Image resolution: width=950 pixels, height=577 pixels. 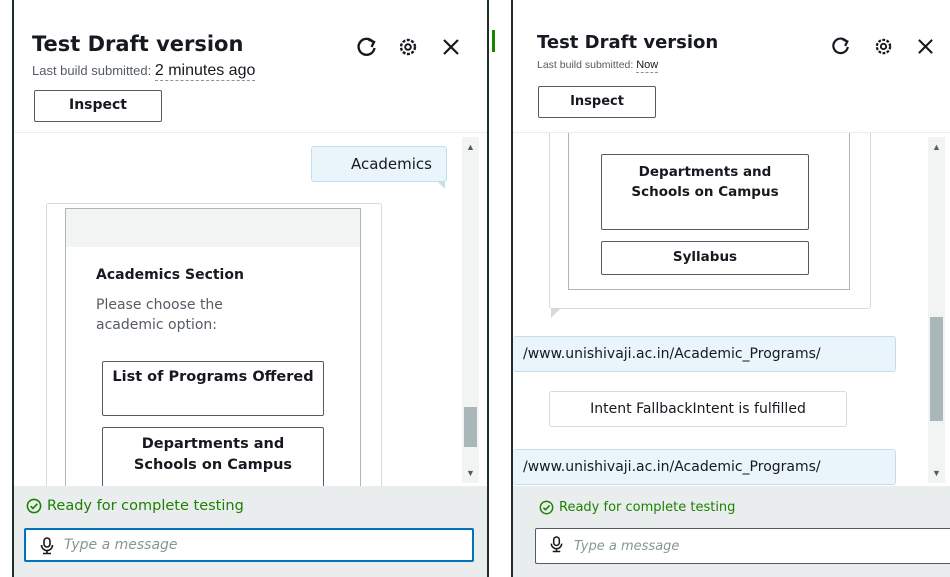 What do you see at coordinates (647, 66) in the screenshot?
I see `build-status-value: Now` at bounding box center [647, 66].